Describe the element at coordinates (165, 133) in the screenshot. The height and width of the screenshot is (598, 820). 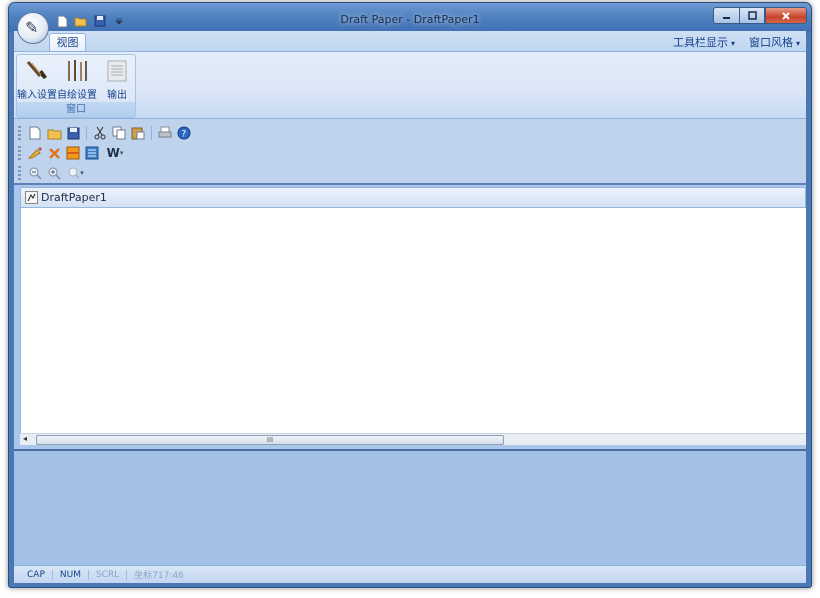
I see `print-icon` at that location.